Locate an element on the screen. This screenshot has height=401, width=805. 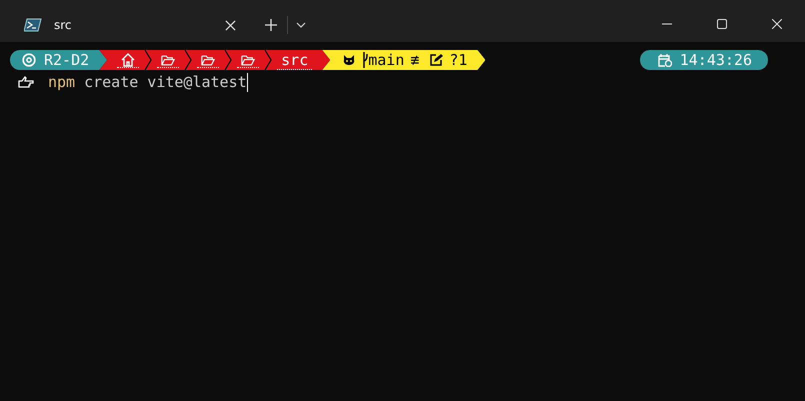
branch-name: main is located at coordinates (386, 60).